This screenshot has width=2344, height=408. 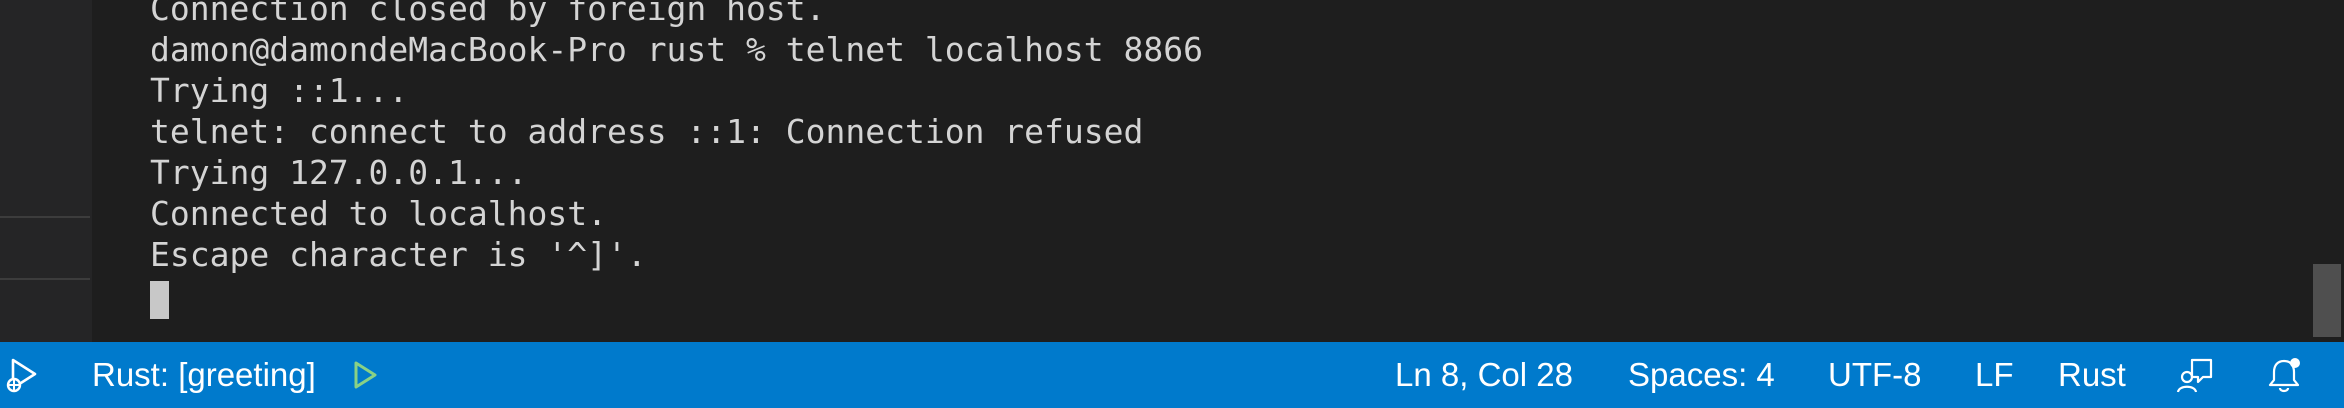 What do you see at coordinates (676, 297) in the screenshot?
I see `terminal-prompt-line` at bounding box center [676, 297].